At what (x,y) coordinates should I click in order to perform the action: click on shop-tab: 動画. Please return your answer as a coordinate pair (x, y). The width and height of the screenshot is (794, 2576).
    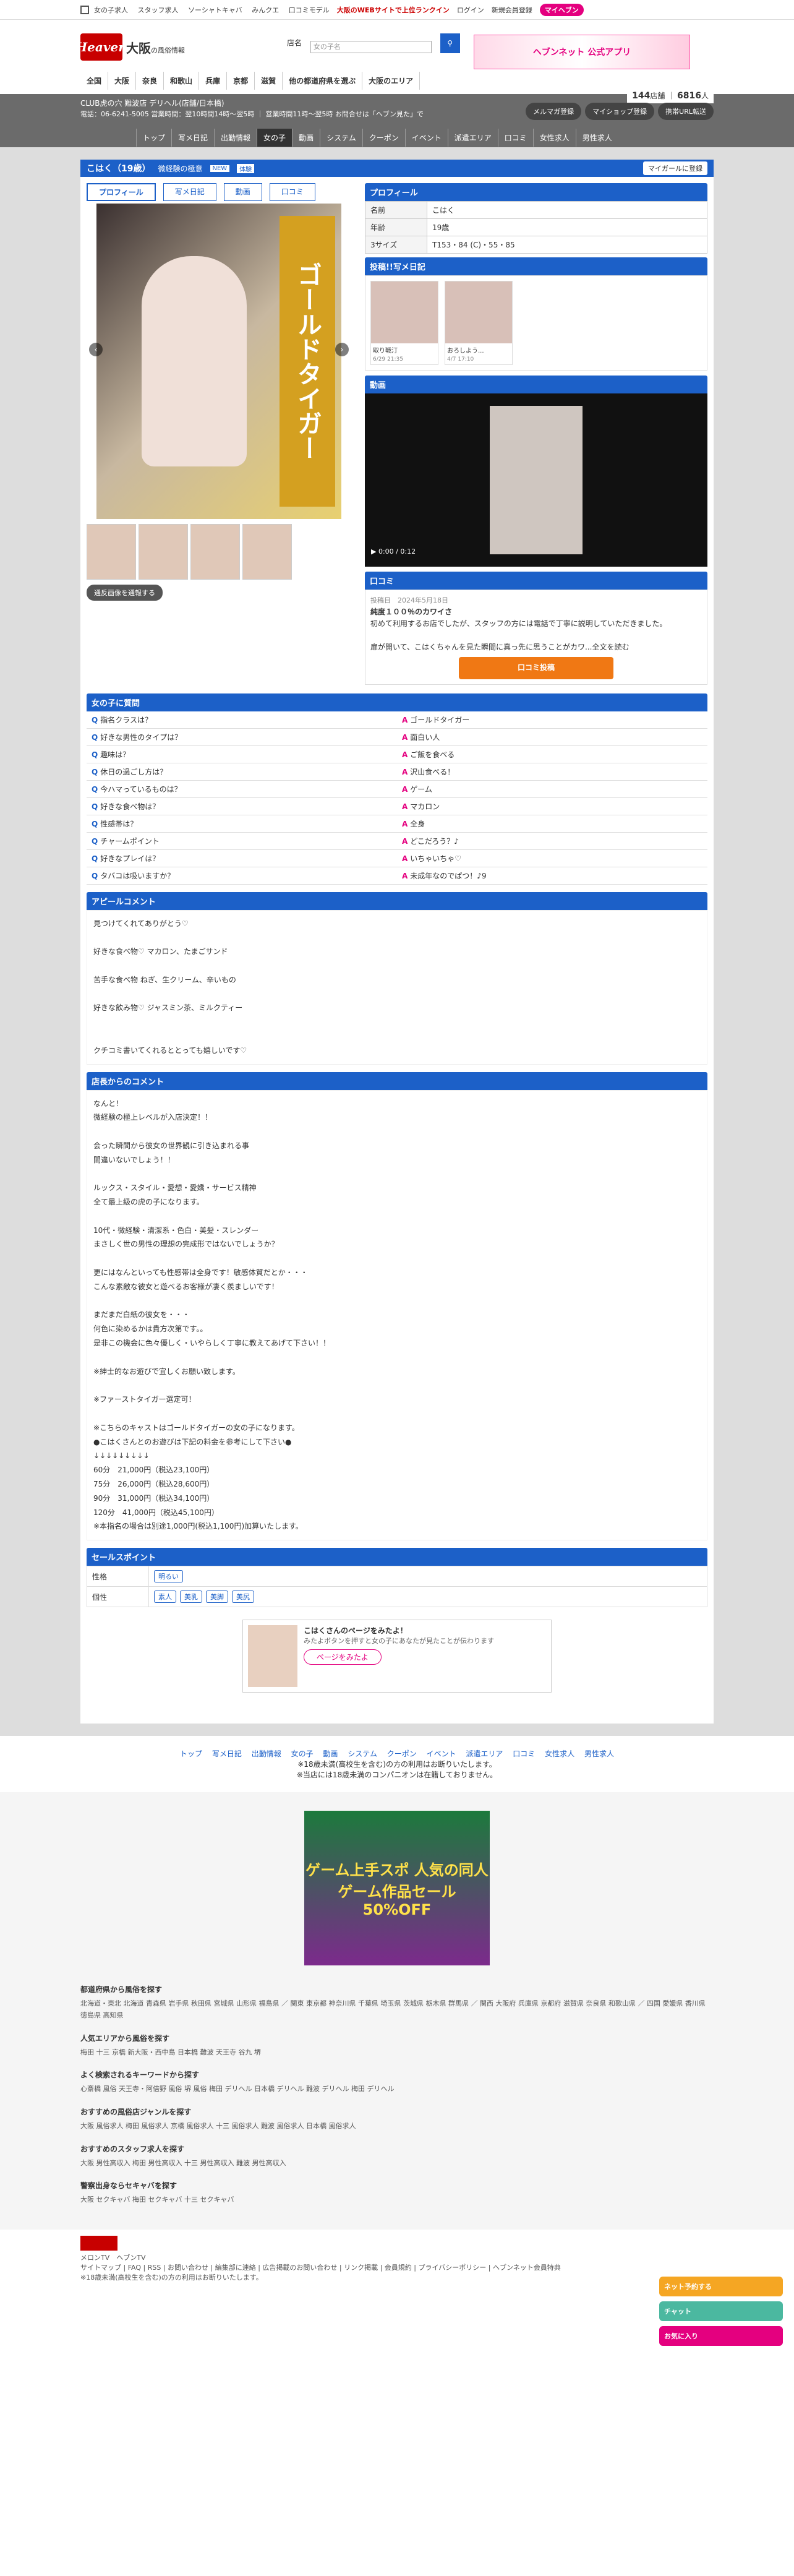
    Looking at the image, I should click on (306, 138).